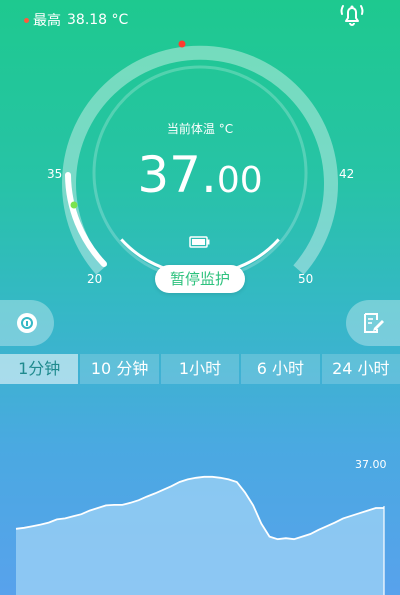 This screenshot has height=595, width=400. I want to click on pause-monitoring-button: 暂停监护, so click(200, 279).